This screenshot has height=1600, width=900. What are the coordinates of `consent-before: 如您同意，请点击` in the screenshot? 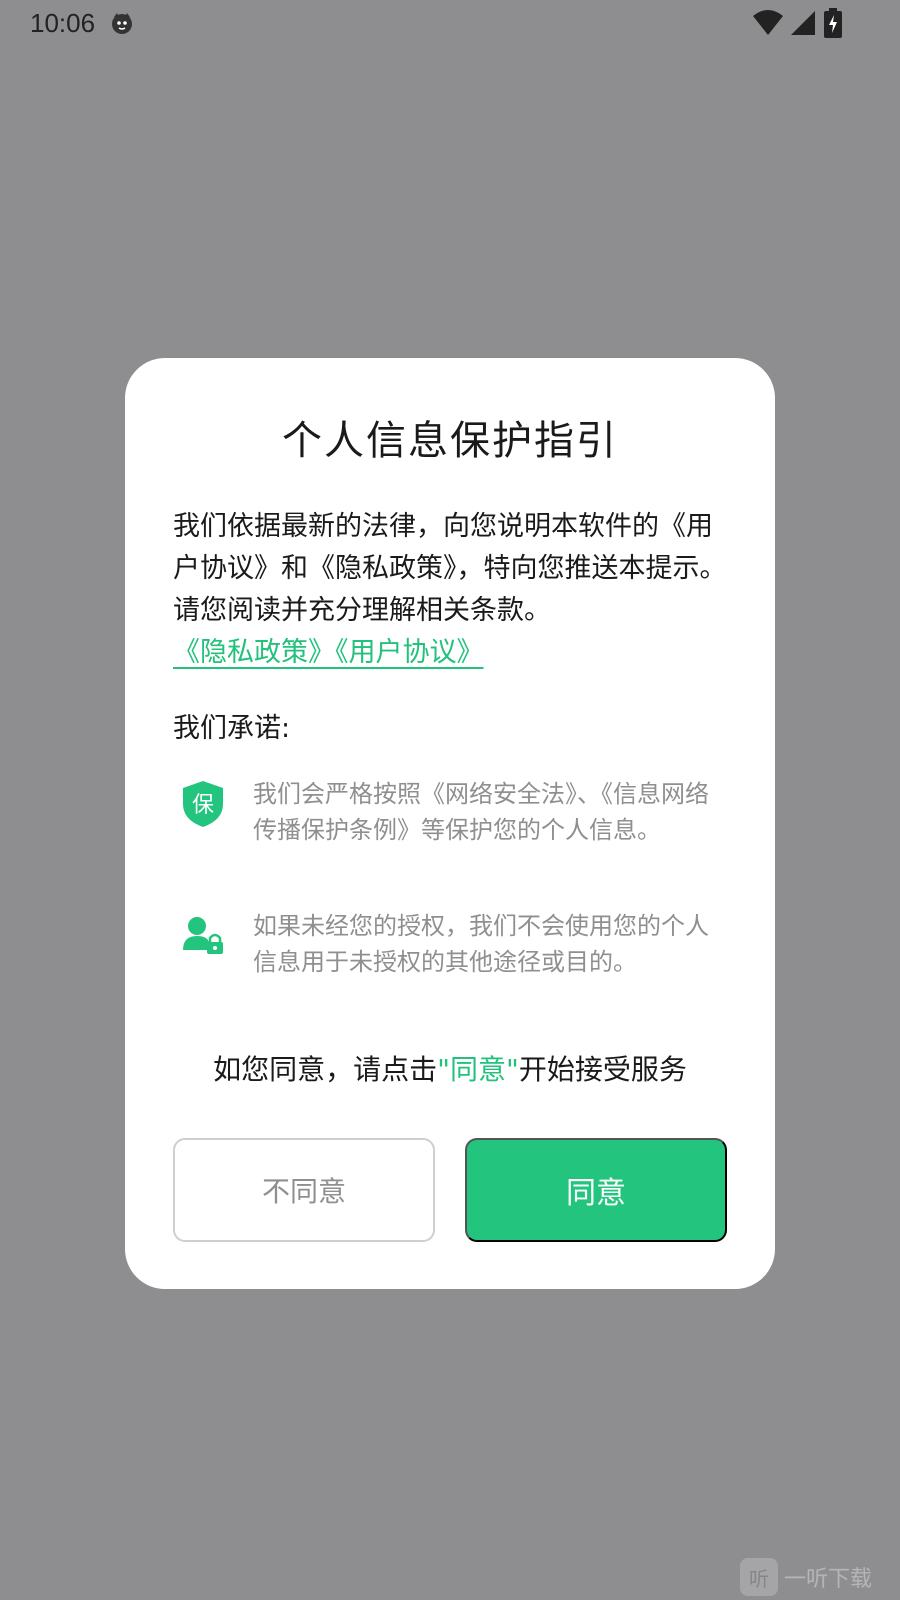 It's located at (325, 1069).